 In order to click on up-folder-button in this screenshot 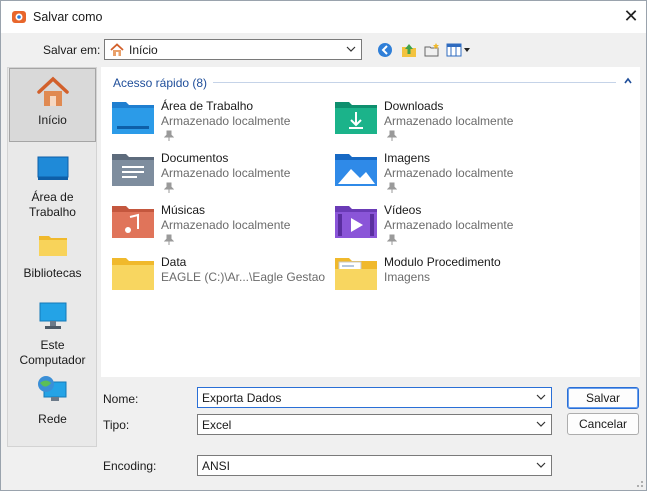, I will do `click(409, 50)`.